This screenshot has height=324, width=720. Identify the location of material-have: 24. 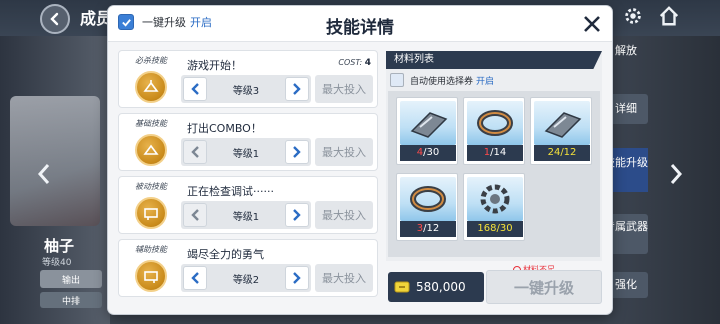
(554, 152).